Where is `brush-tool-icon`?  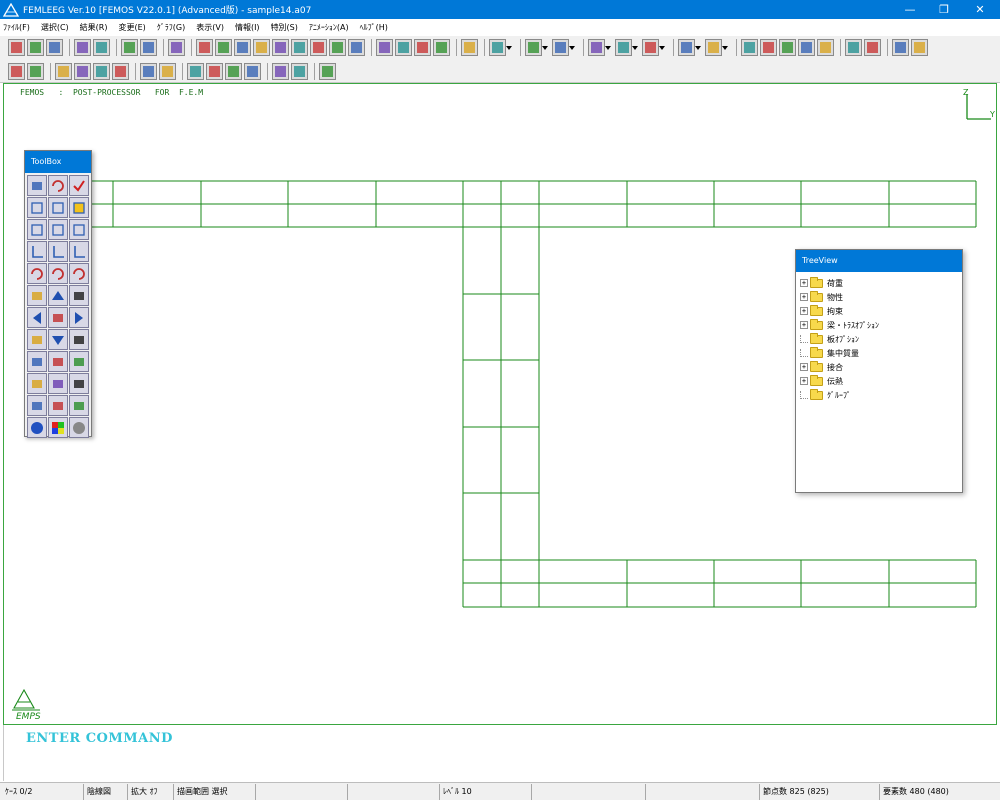 brush-tool-icon is located at coordinates (79, 405).